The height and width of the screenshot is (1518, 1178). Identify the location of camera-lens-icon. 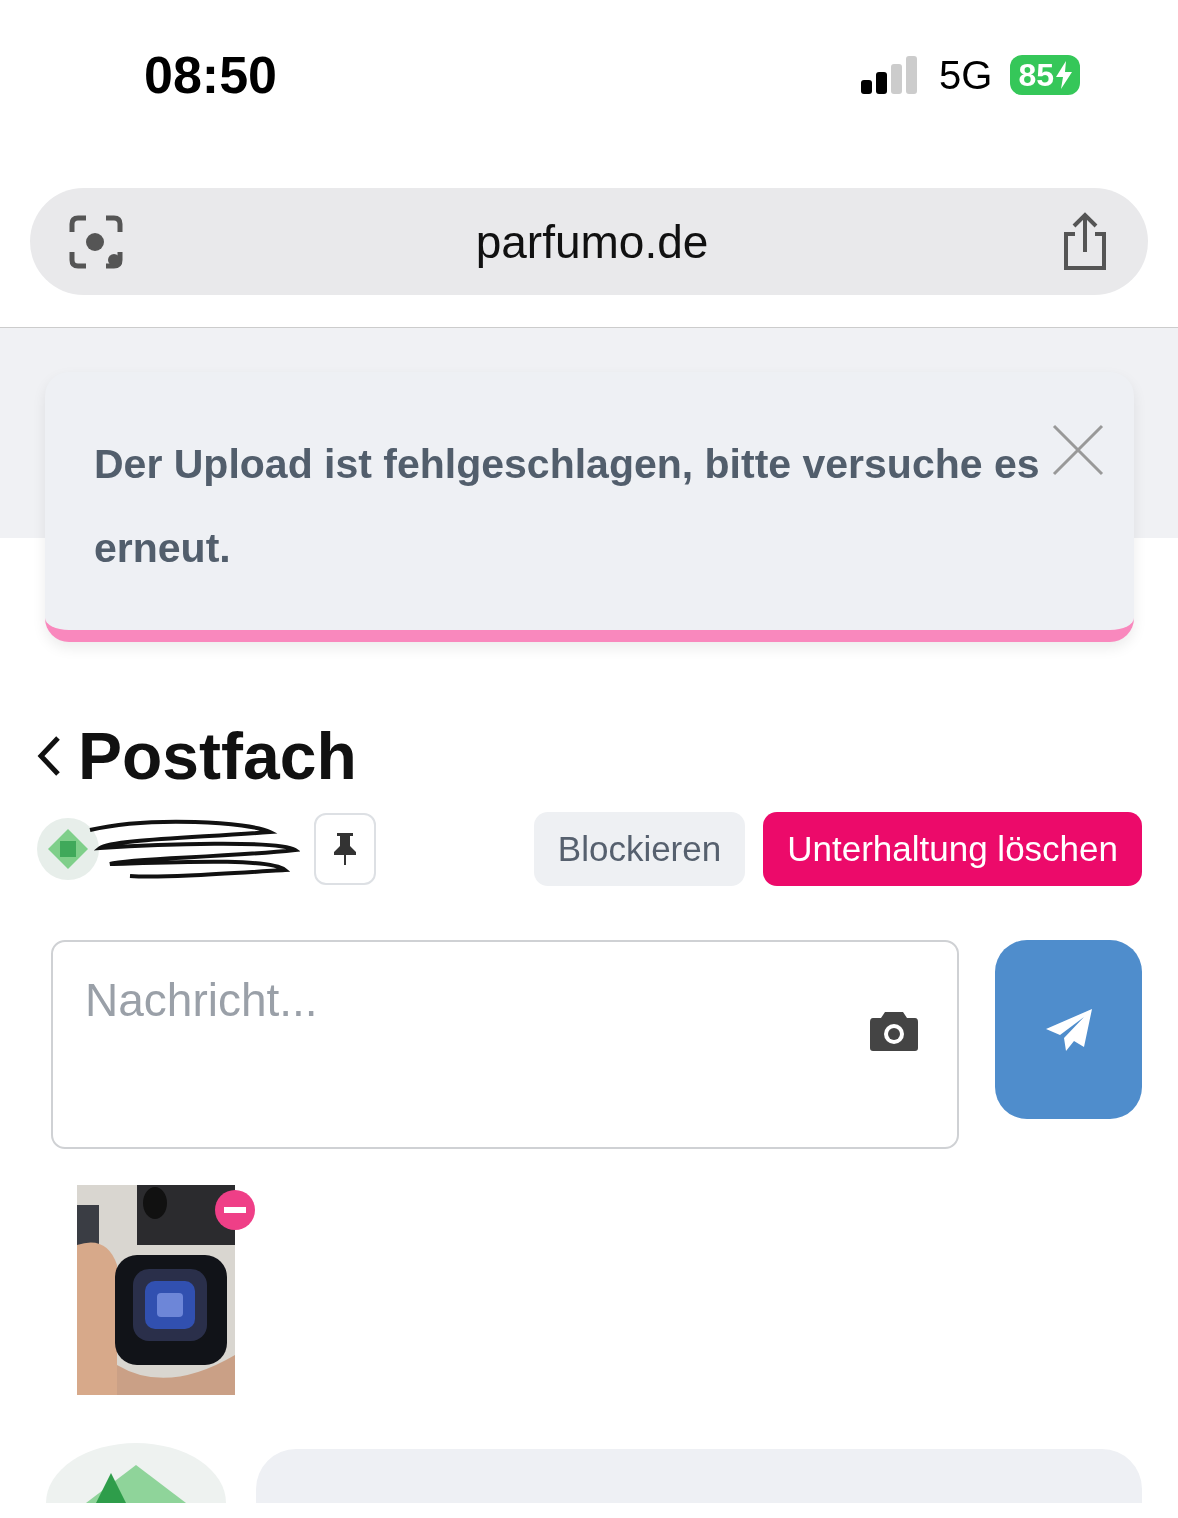
(96, 241).